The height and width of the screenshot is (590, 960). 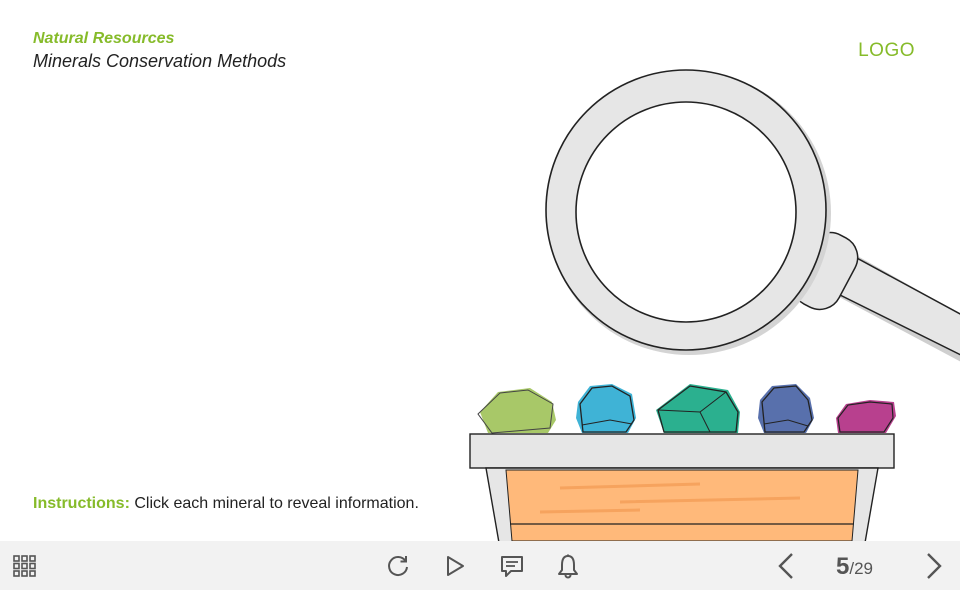 What do you see at coordinates (786, 408) in the screenshot?
I see `mineral-indigo` at bounding box center [786, 408].